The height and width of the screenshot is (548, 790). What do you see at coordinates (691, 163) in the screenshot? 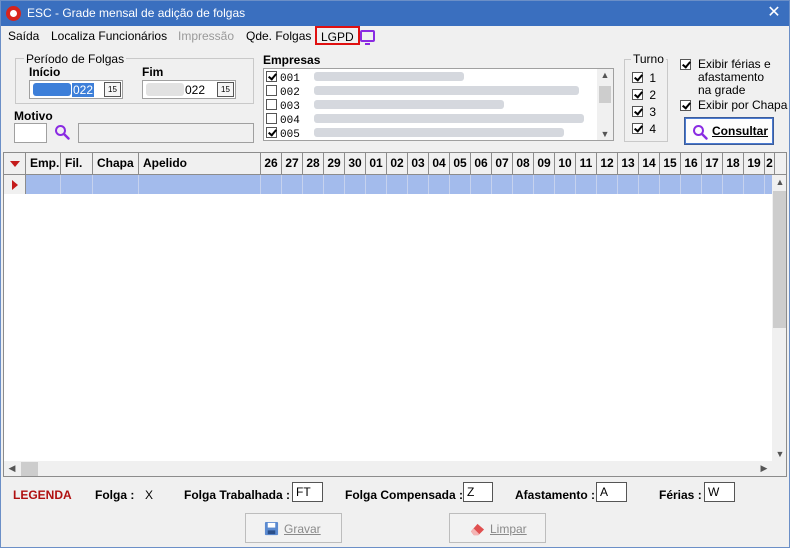
I see `col-header-day: 16` at bounding box center [691, 163].